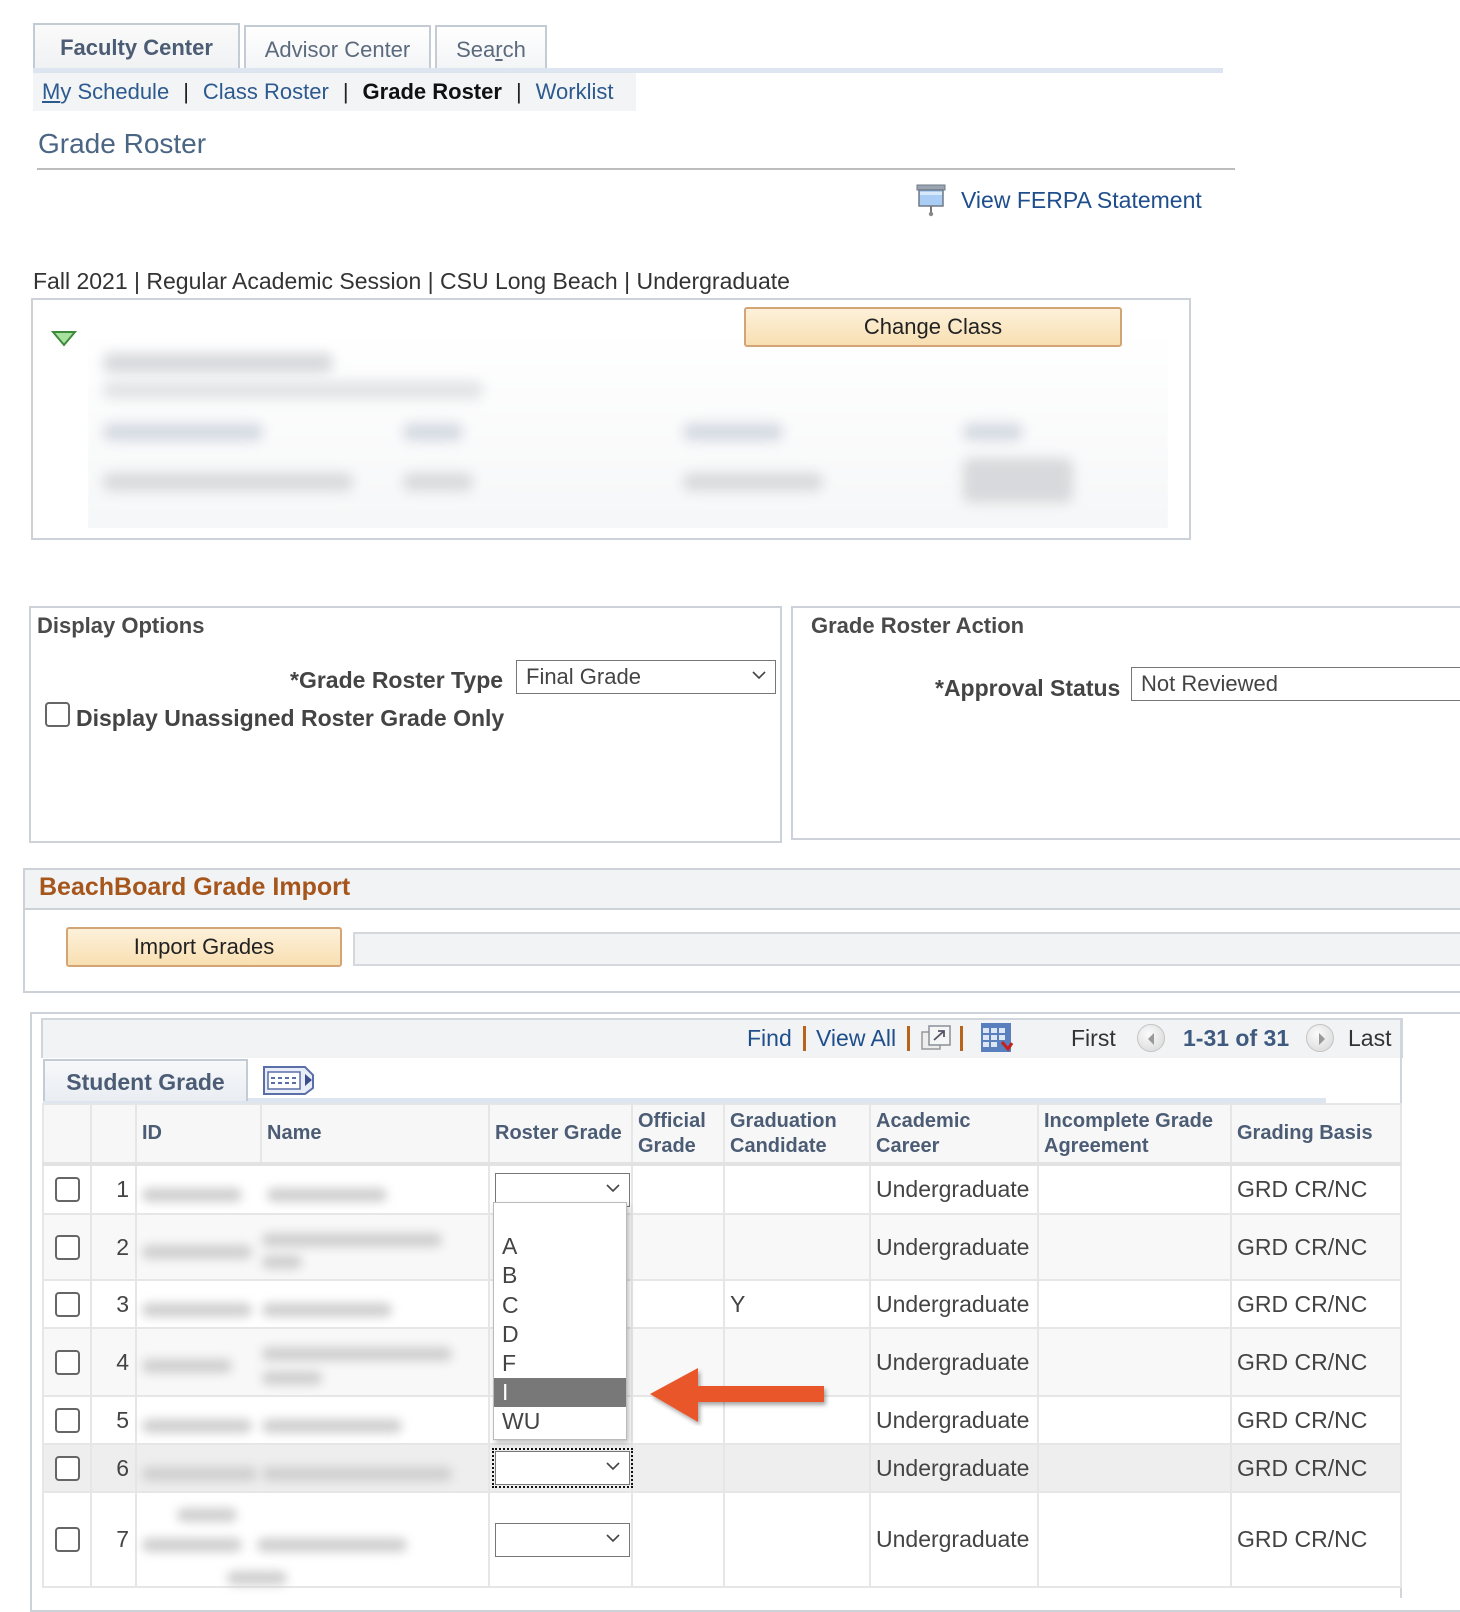 The height and width of the screenshot is (1612, 1460). I want to click on download-spreadsheet-icon, so click(997, 1038).